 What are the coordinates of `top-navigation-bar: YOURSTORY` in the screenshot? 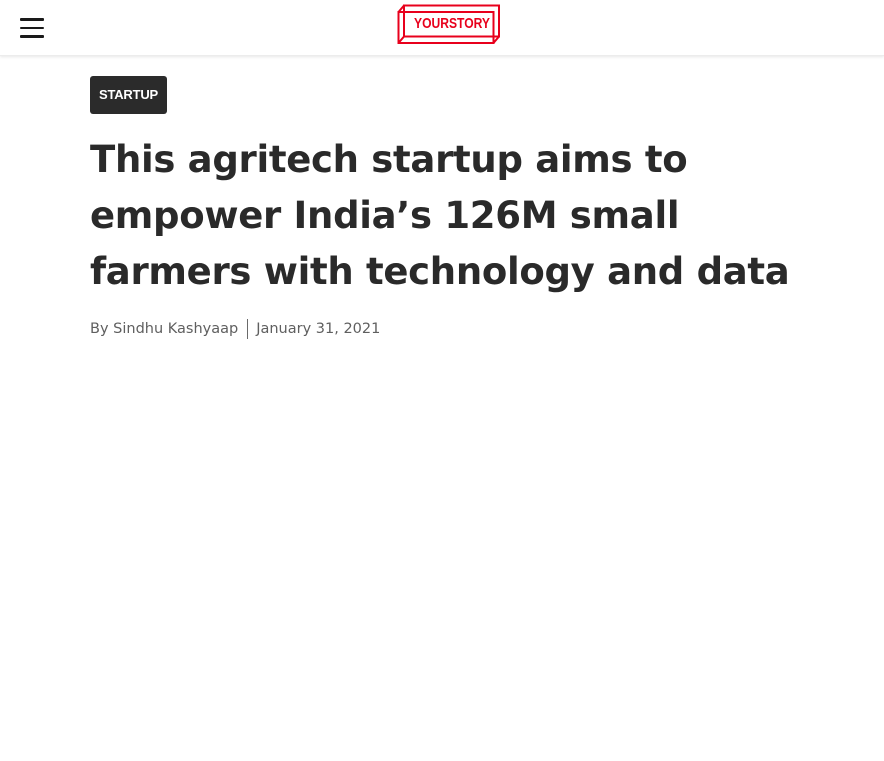 It's located at (442, 28).